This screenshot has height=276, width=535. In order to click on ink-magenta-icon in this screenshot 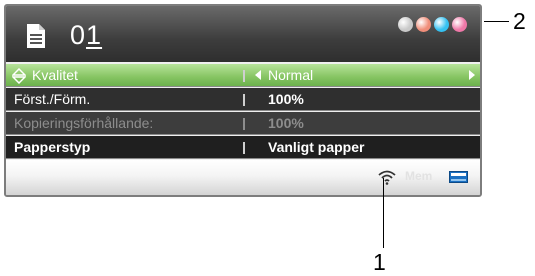, I will do `click(459, 24)`.